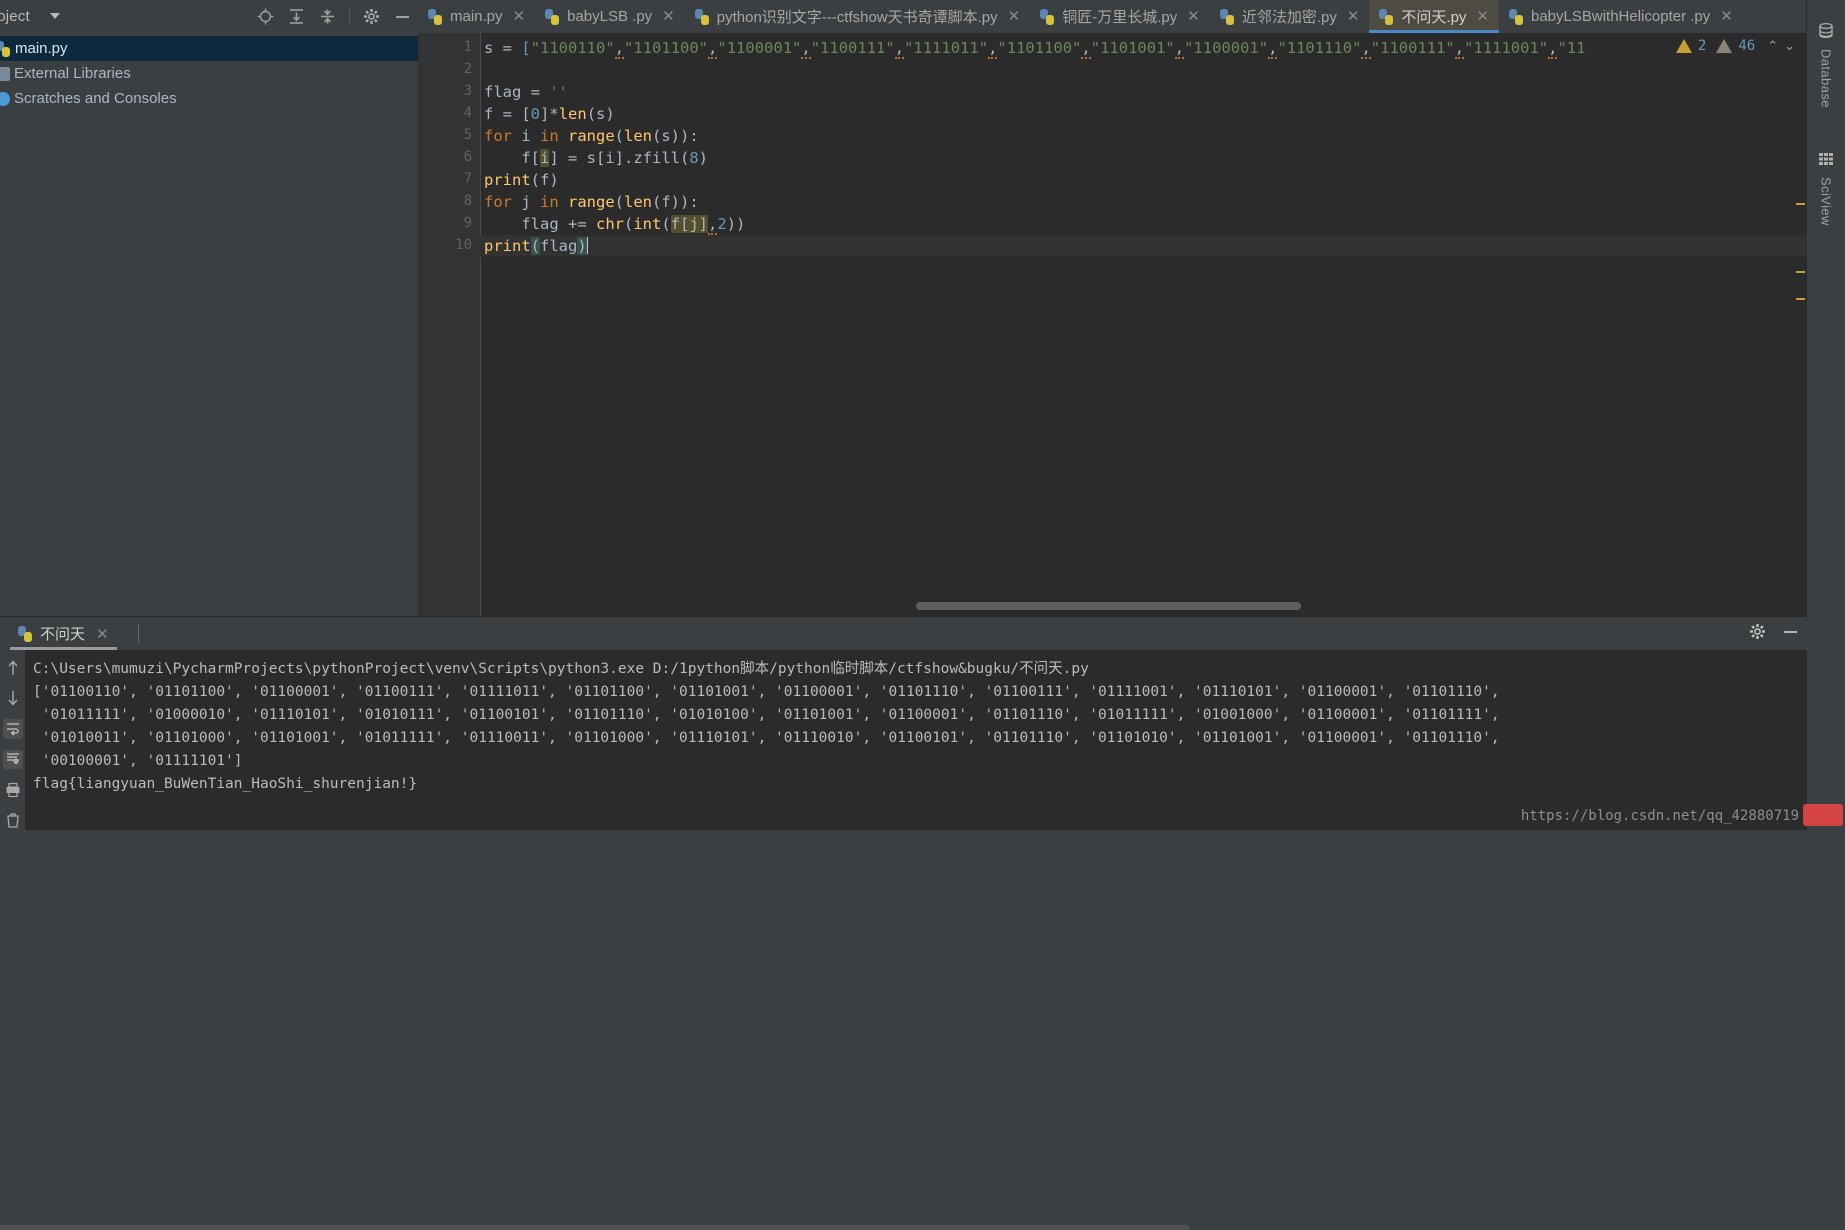 The width and height of the screenshot is (1845, 1230). What do you see at coordinates (594, 1227) in the screenshot?
I see `panel-resize-handle` at bounding box center [594, 1227].